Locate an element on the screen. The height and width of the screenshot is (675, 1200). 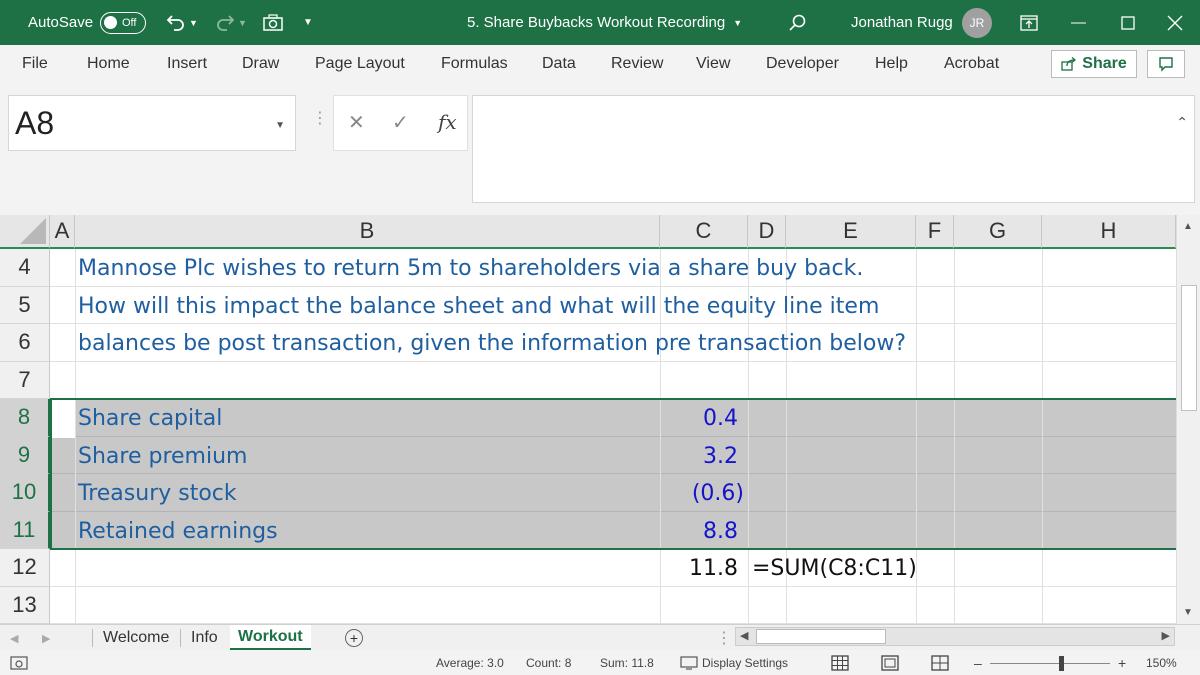
cell-b11: Retained earnings is located at coordinates (178, 532).